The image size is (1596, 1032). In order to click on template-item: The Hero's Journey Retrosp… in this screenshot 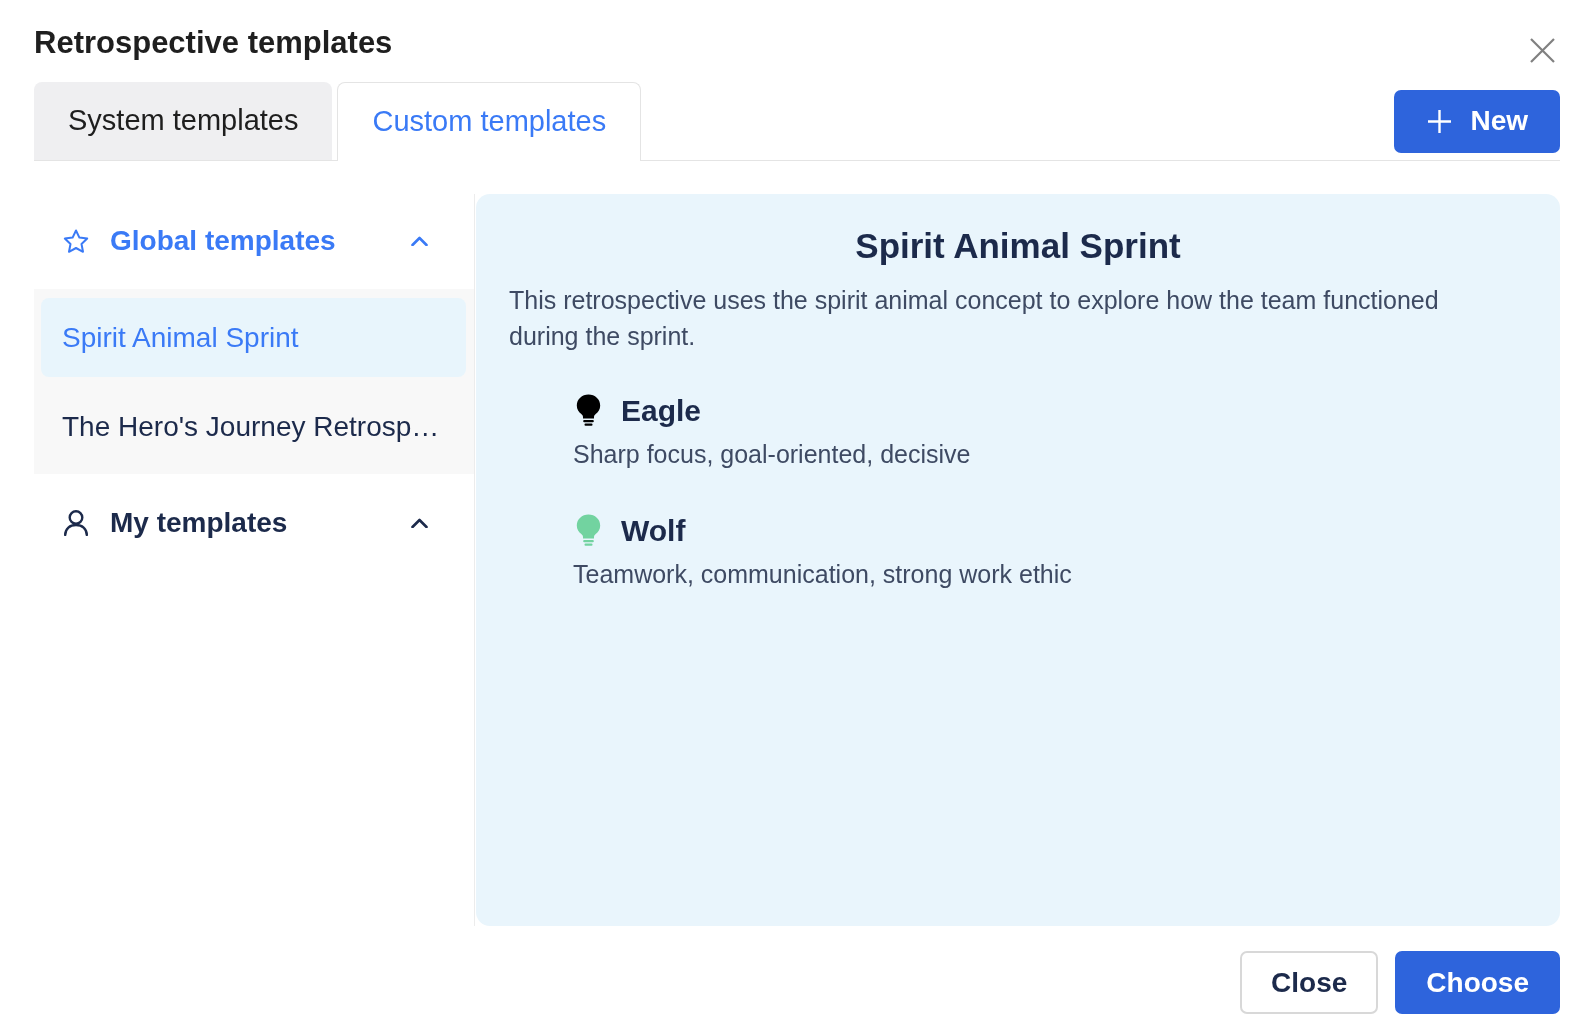, I will do `click(253, 426)`.